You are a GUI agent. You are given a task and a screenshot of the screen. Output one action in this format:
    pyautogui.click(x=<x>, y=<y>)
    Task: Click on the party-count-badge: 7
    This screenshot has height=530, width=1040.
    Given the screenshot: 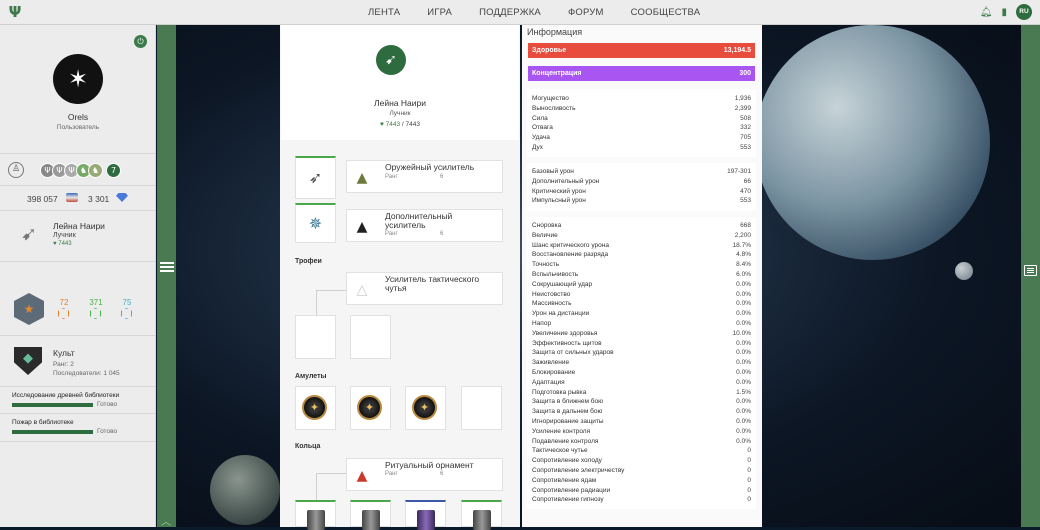 What is the action you would take?
    pyautogui.click(x=113, y=170)
    